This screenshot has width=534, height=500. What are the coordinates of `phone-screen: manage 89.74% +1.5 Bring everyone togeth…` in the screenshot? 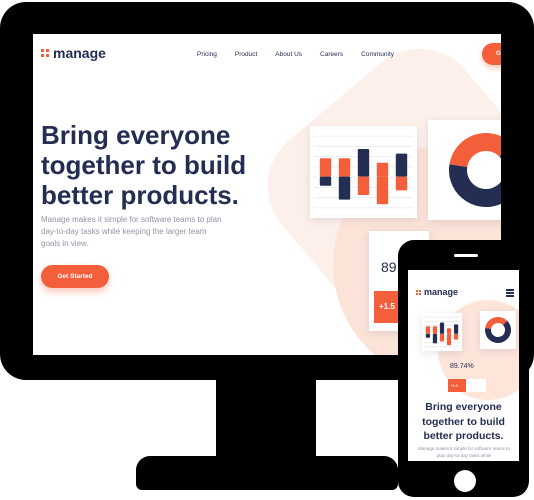 It's located at (463, 365).